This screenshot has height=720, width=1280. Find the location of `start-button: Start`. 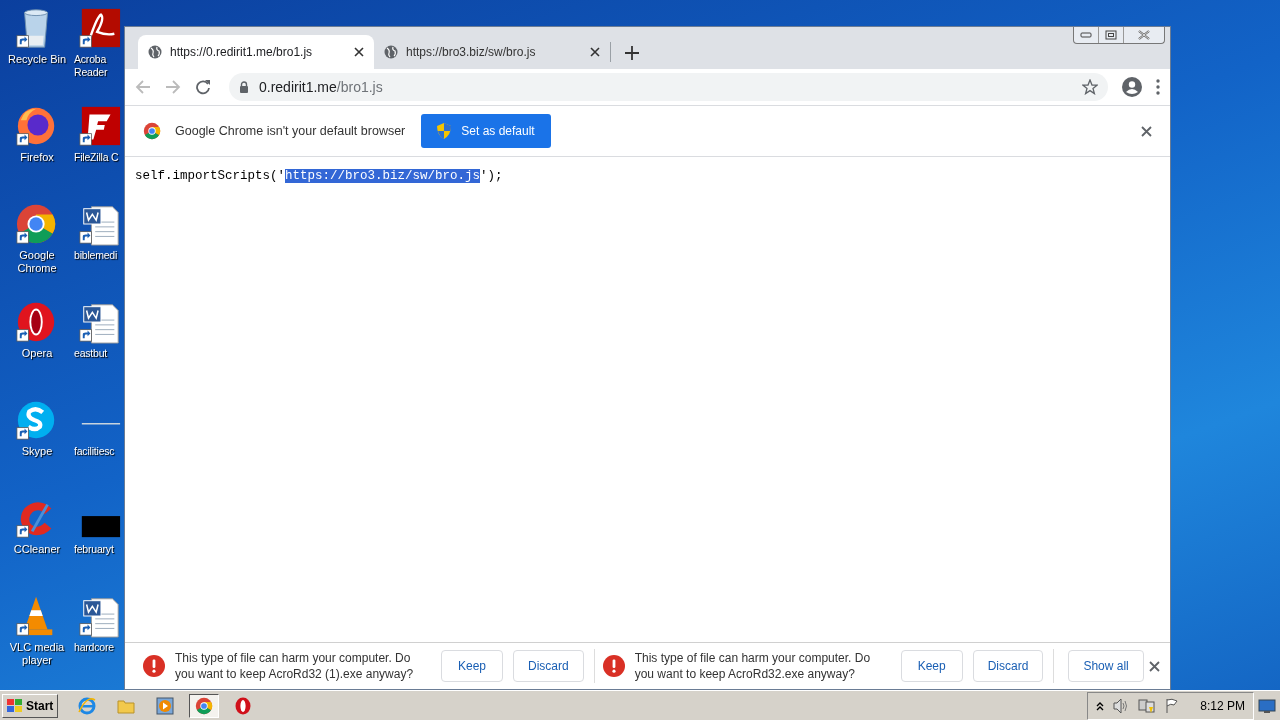

start-button: Start is located at coordinates (30, 705).